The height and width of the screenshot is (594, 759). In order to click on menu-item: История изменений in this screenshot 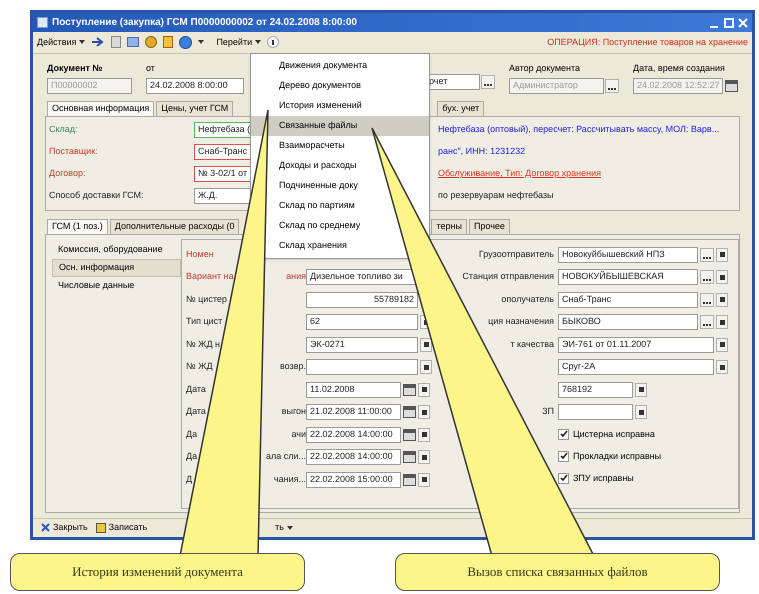, I will do `click(340, 106)`.